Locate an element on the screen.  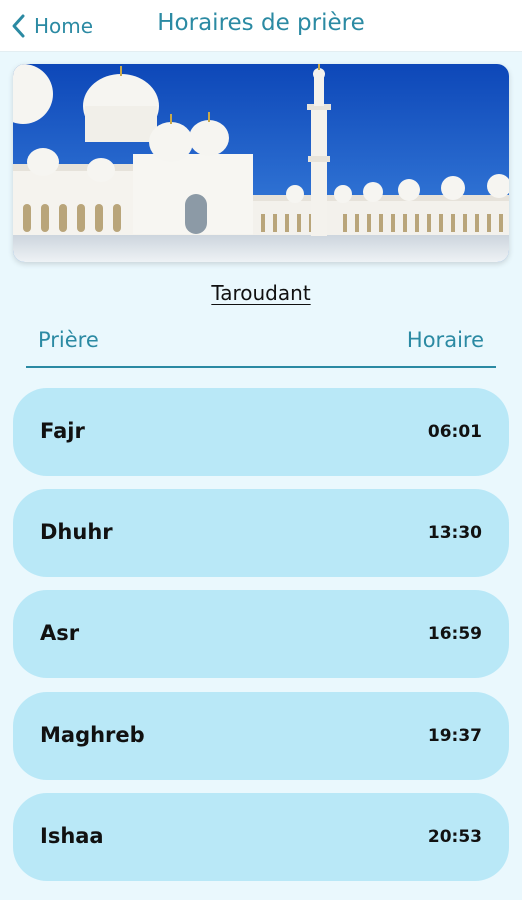
prayer-time: 06:01 is located at coordinates (454, 432).